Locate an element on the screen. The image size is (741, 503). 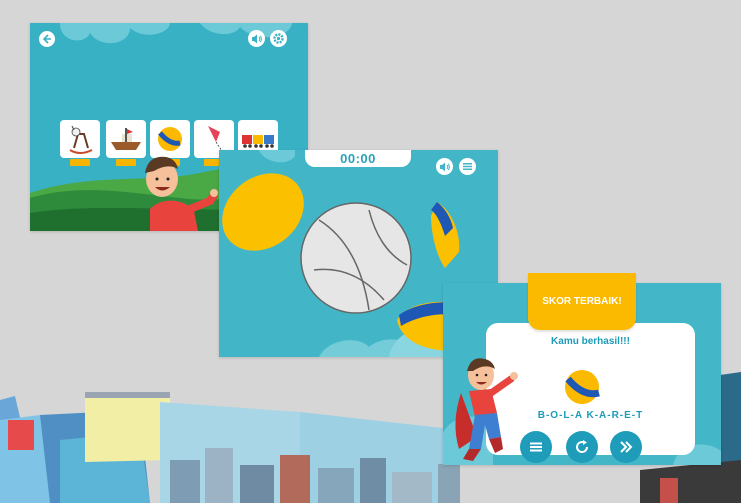
replay-icon is located at coordinates (582, 446).